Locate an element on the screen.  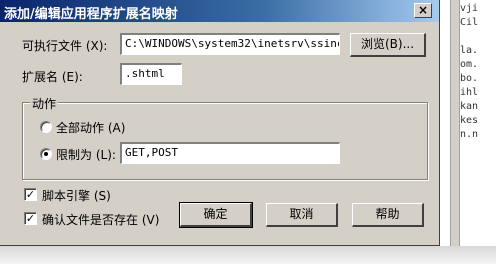
close-icon: × is located at coordinates (423, 10).